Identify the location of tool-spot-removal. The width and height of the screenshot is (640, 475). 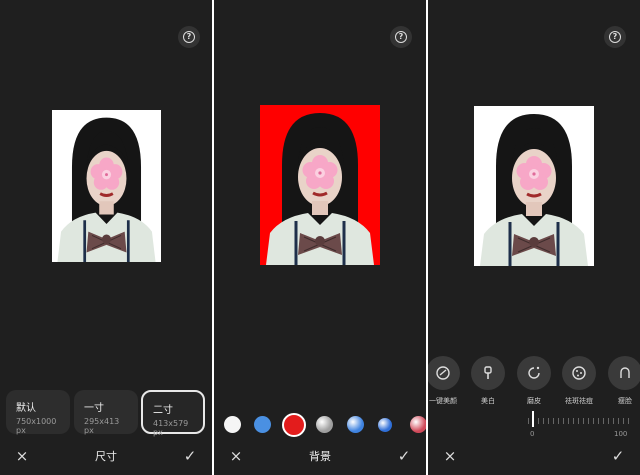
(579, 373).